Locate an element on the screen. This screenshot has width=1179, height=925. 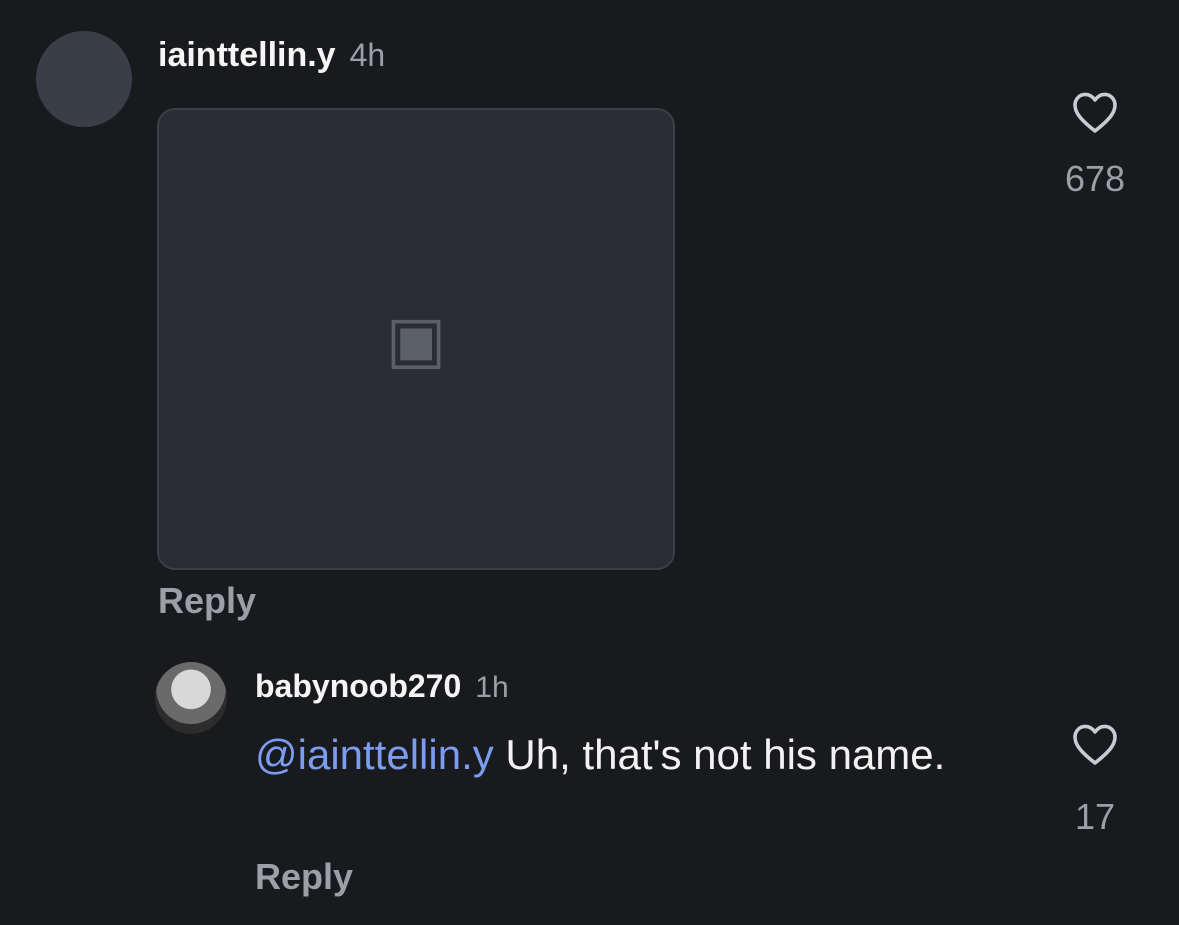
timestamp: 1h is located at coordinates (492, 687).